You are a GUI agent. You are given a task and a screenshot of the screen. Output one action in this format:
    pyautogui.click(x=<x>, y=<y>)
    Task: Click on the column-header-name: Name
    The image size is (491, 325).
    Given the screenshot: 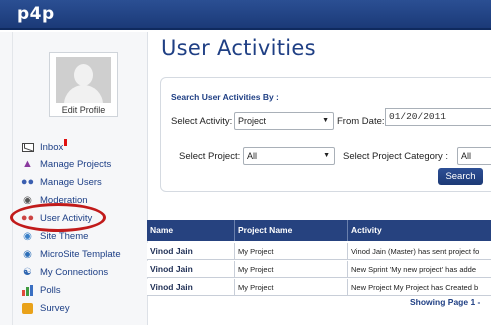 What is the action you would take?
    pyautogui.click(x=191, y=230)
    